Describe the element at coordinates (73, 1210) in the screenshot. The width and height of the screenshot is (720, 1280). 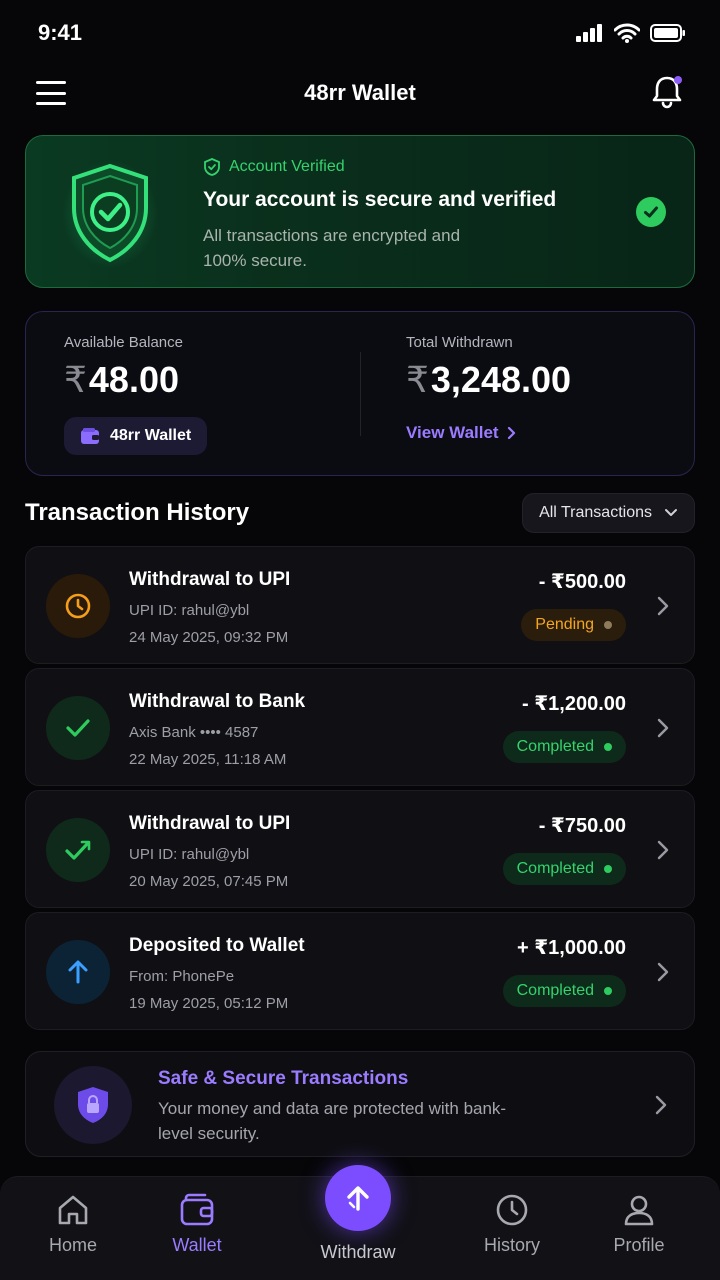
I see `home-icon` at that location.